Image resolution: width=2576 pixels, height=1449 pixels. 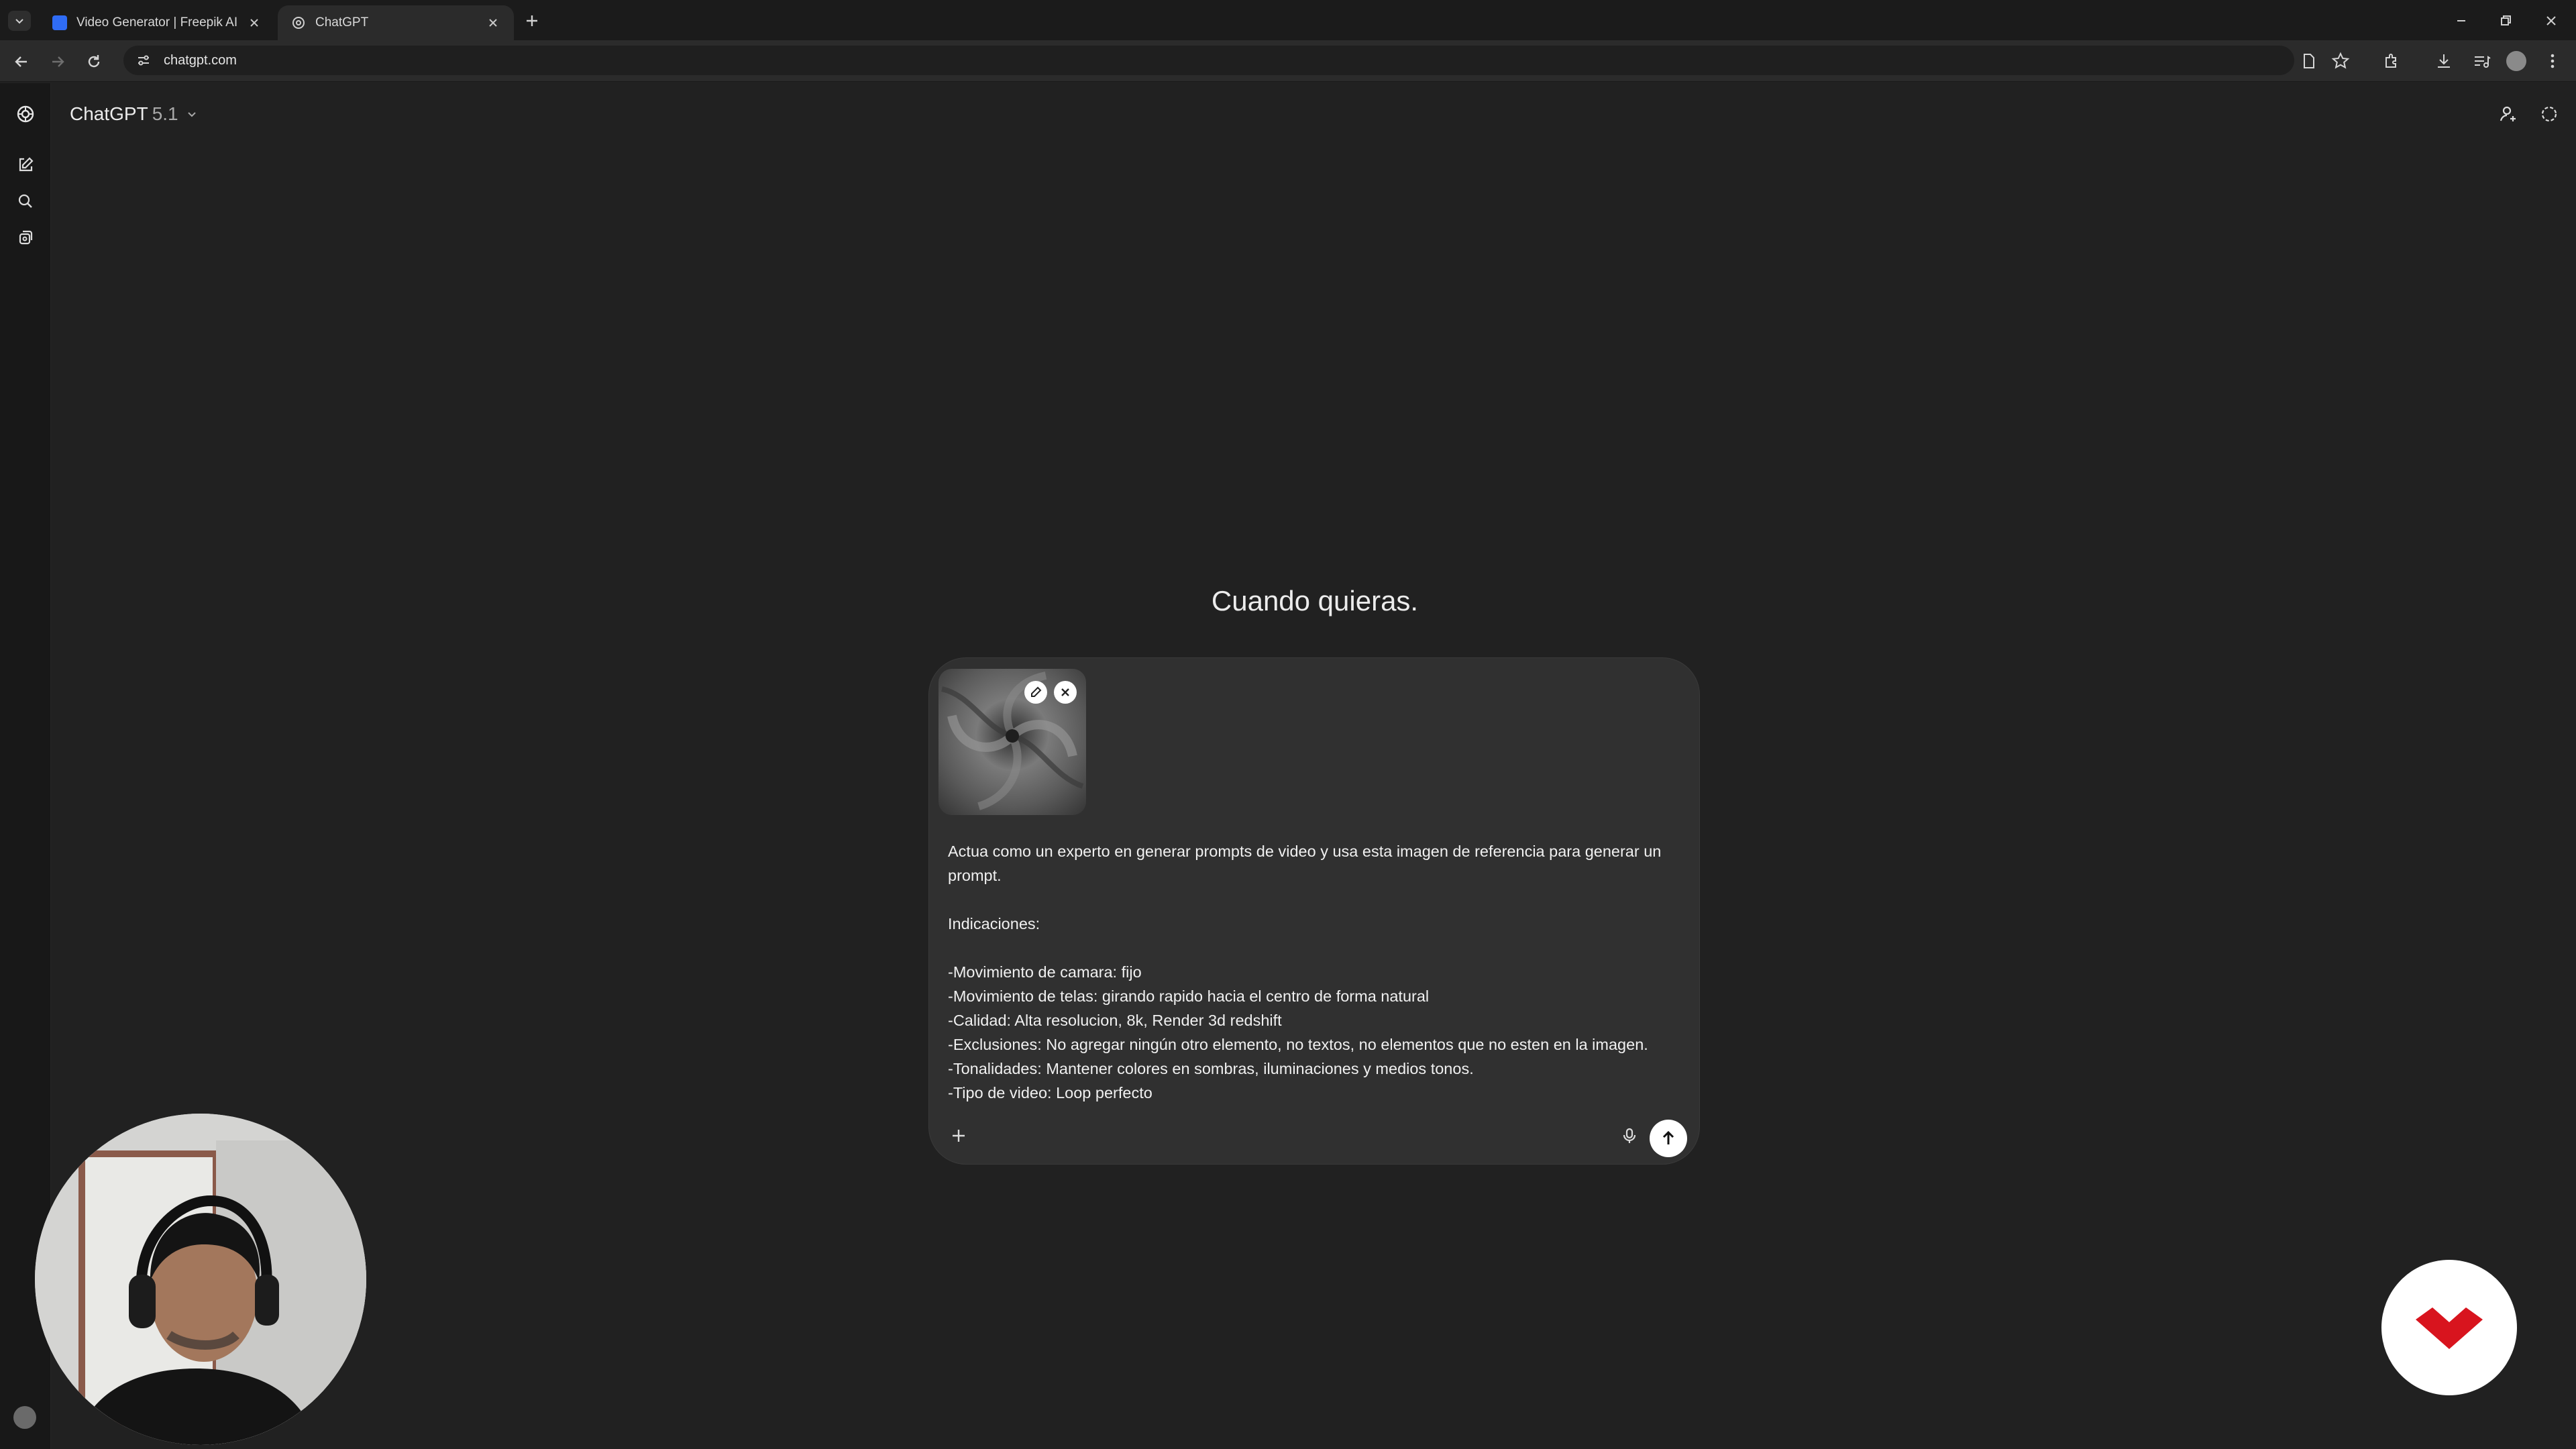 I want to click on browser-tab-strip: Video Generator | Freepik AI ChatGPT, so click(x=1288, y=20).